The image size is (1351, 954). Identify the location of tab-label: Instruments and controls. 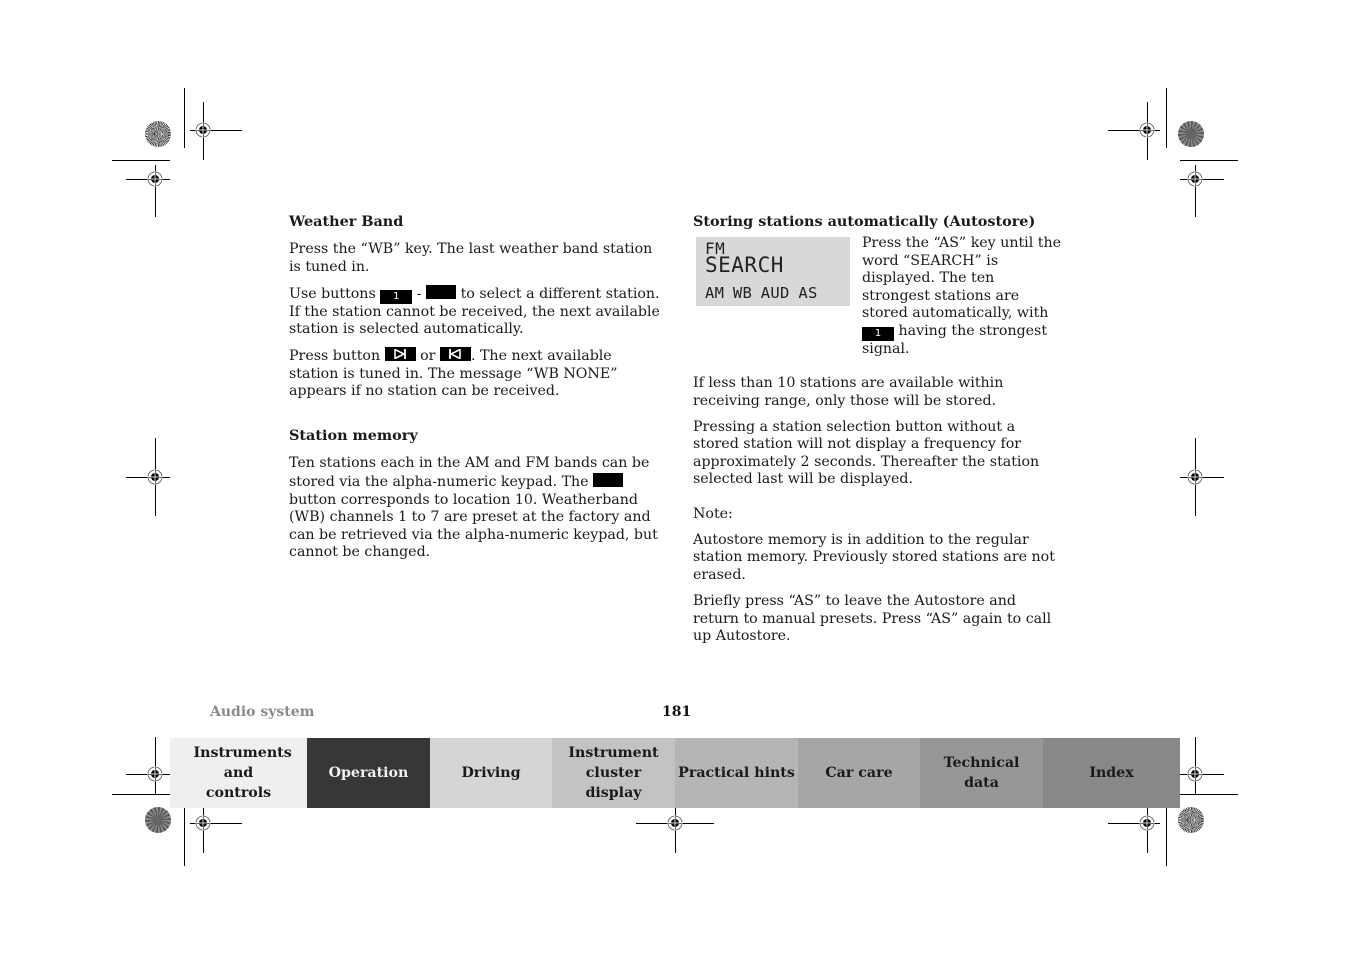
(242, 773).